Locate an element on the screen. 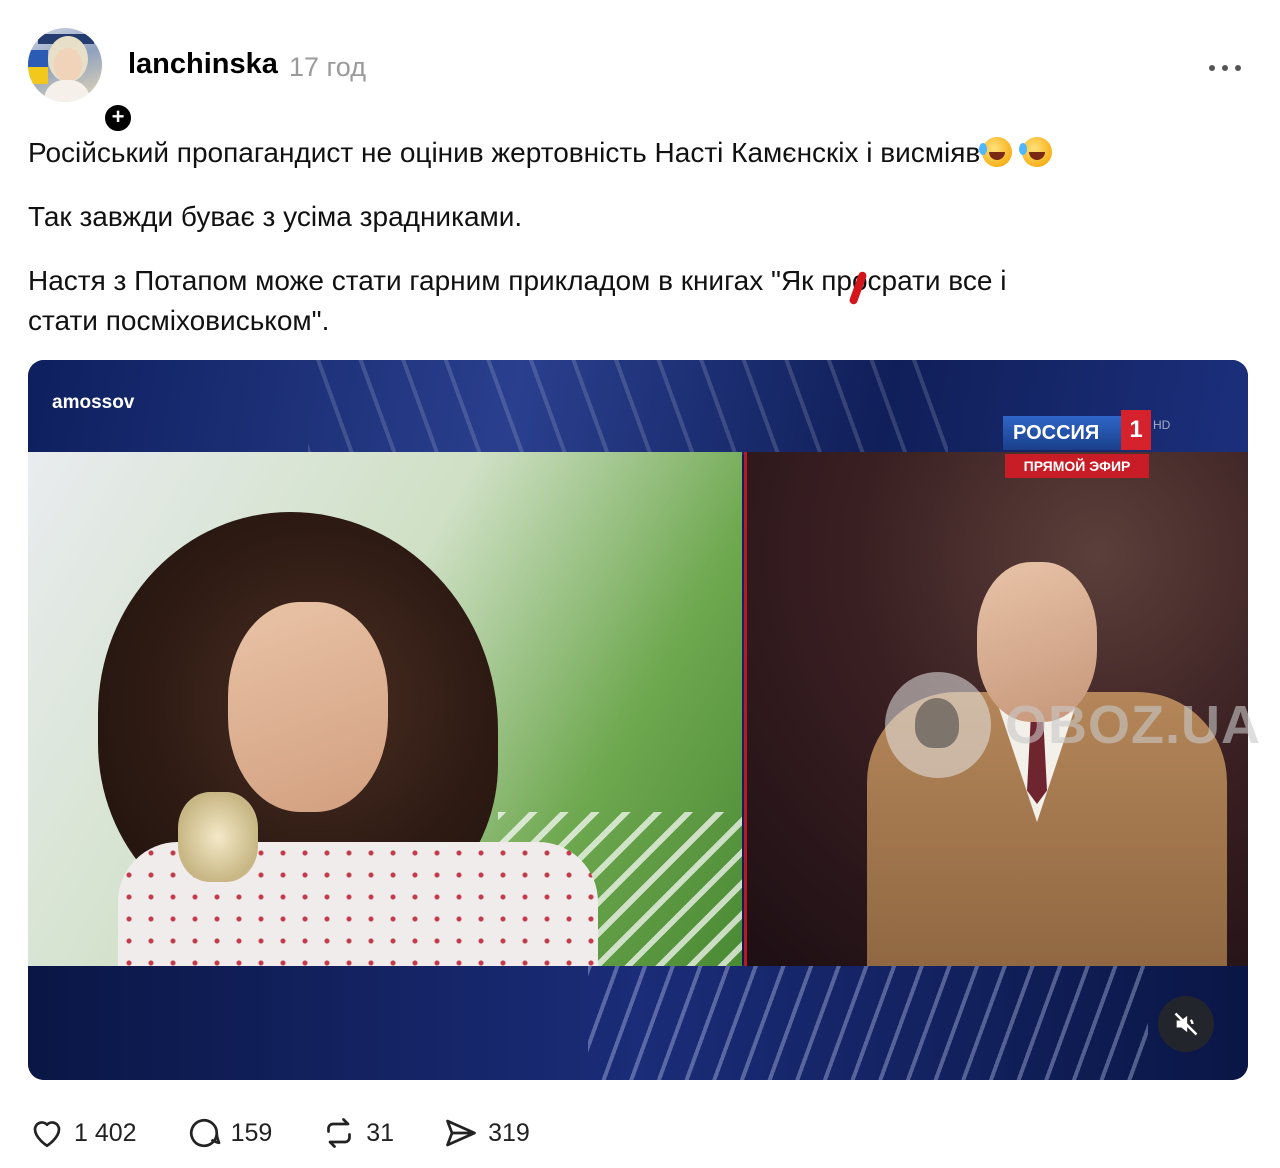  author-avatar-group: + is located at coordinates (81, 81).